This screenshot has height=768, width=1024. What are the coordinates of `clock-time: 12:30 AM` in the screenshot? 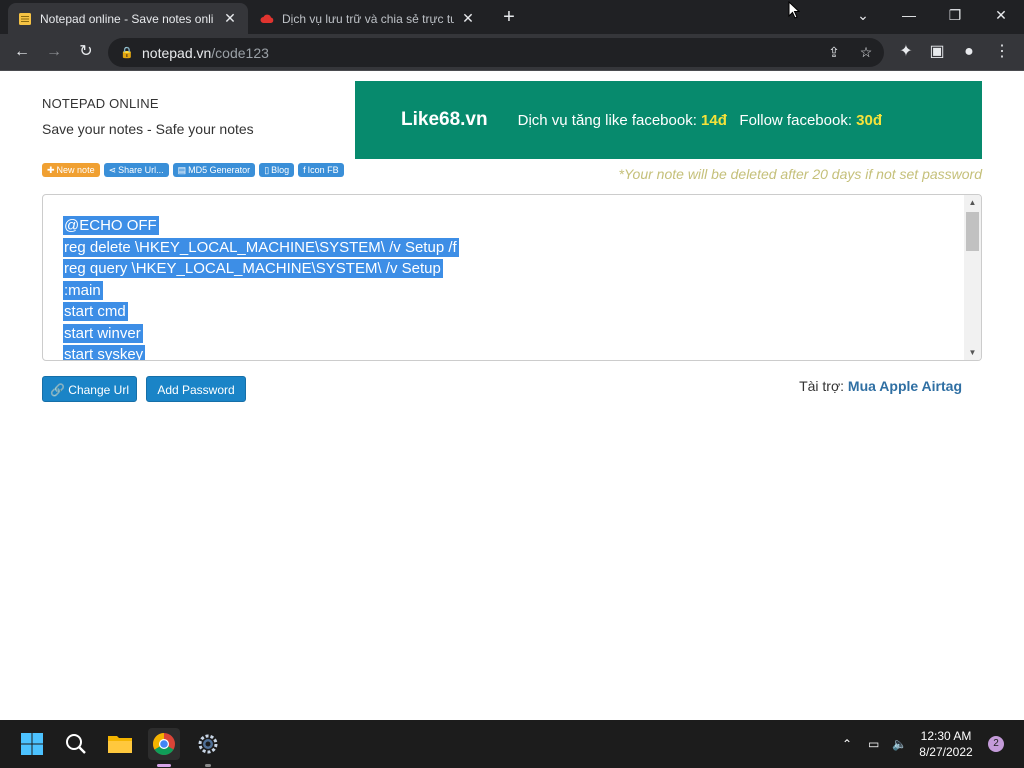 It's located at (946, 736).